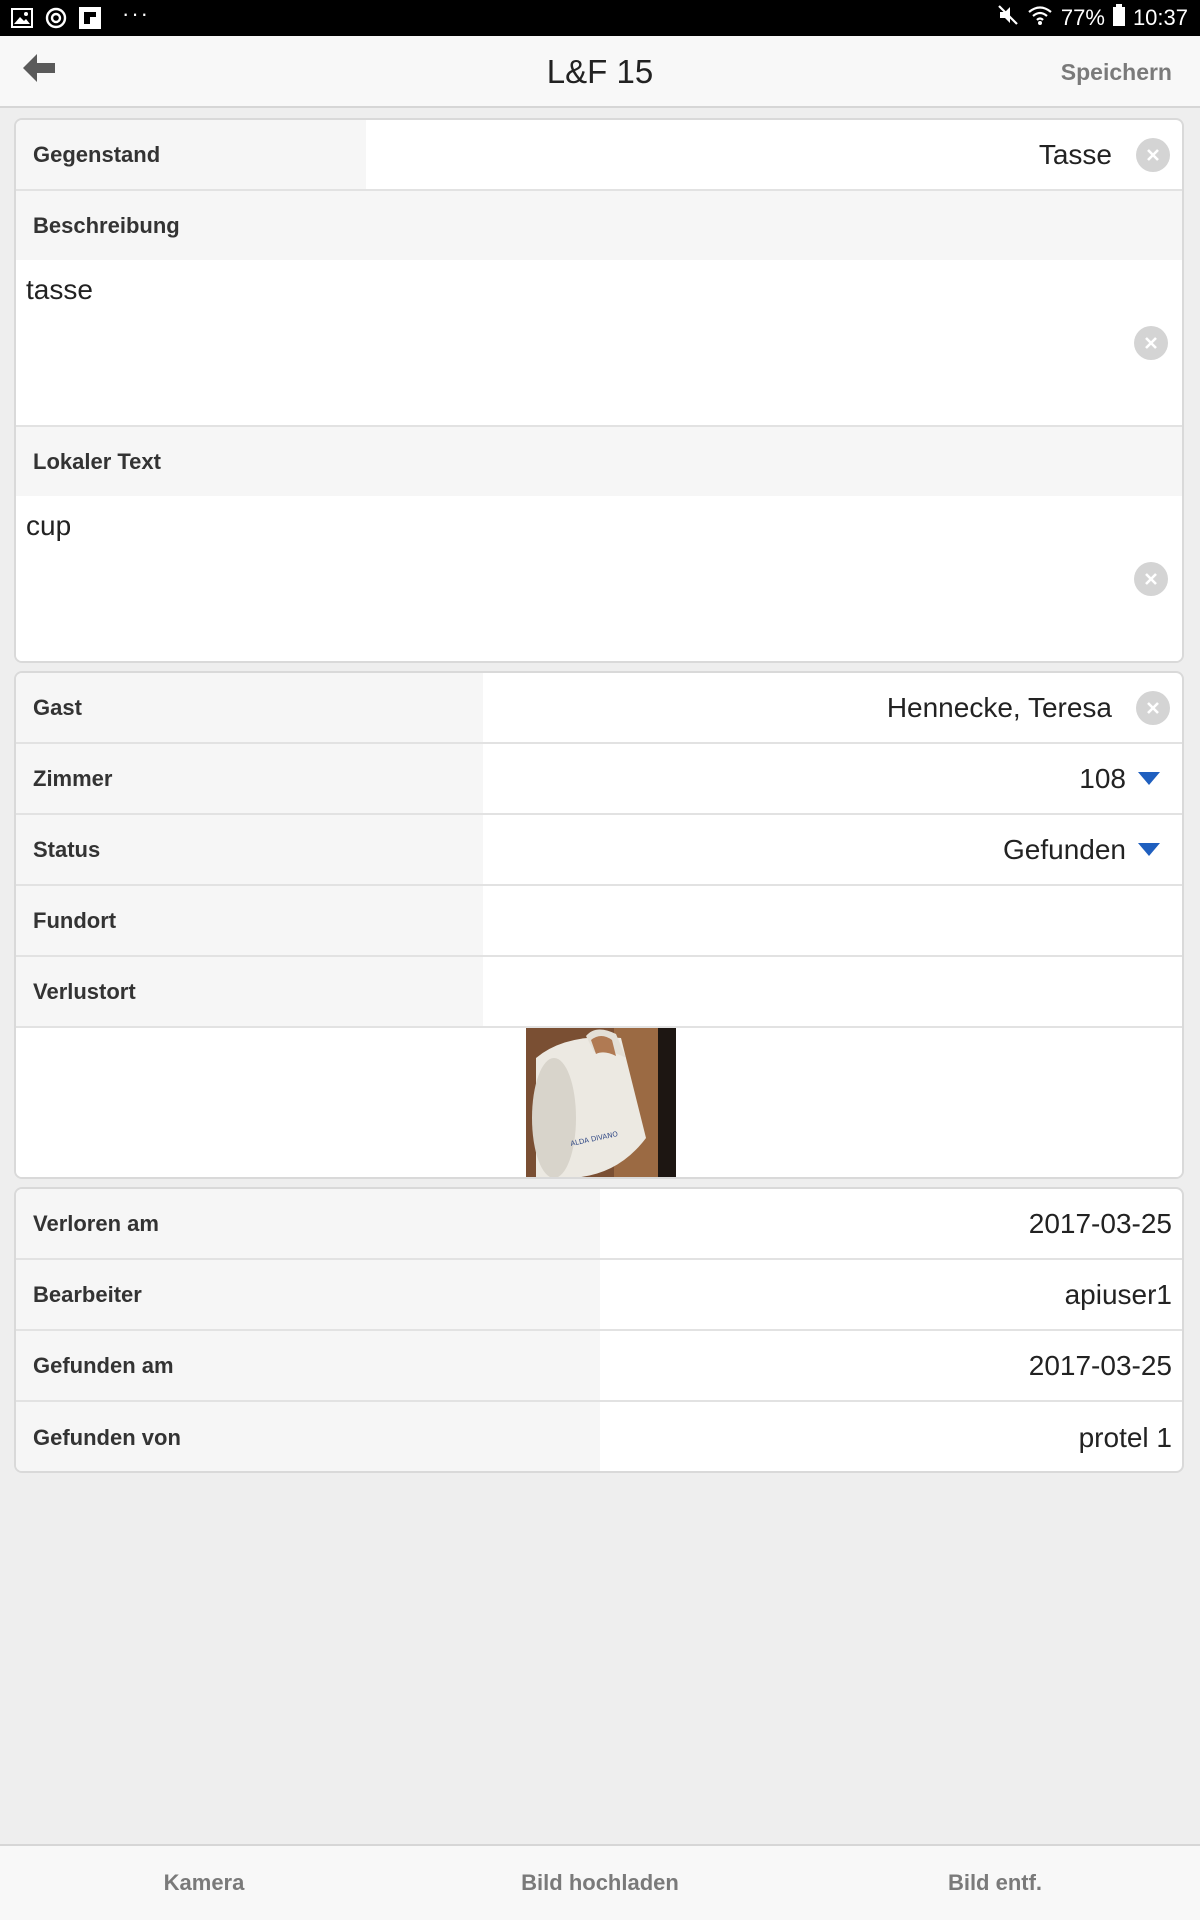  What do you see at coordinates (1040, 18) in the screenshot?
I see `wifi-icon` at bounding box center [1040, 18].